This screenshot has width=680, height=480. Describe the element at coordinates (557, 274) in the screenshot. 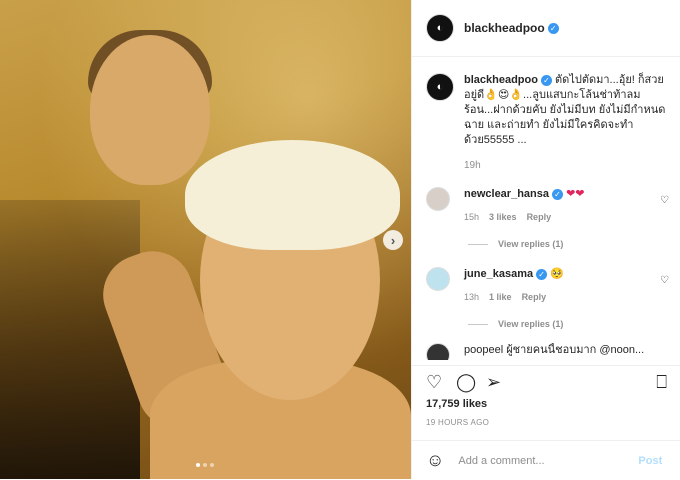

I see `comment-text: 🥺` at that location.